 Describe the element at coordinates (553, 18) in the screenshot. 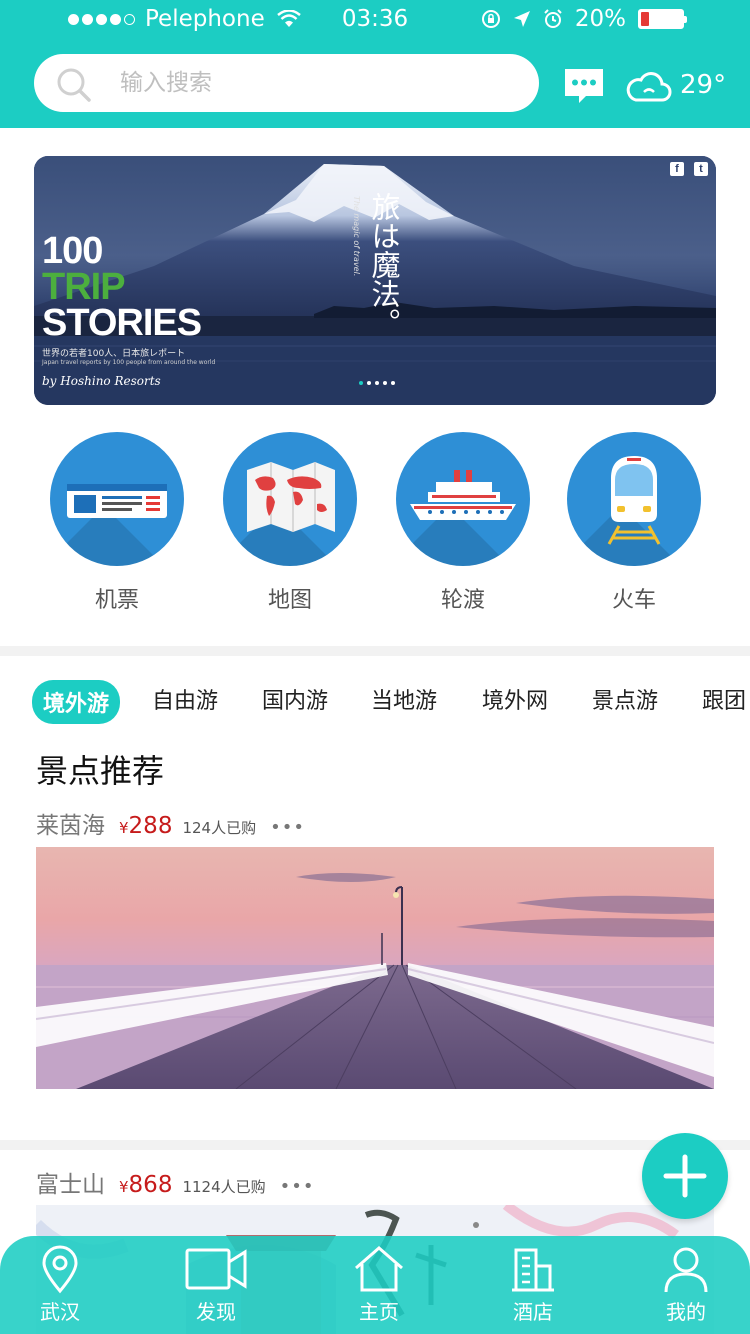

I see `alarm-icon` at that location.